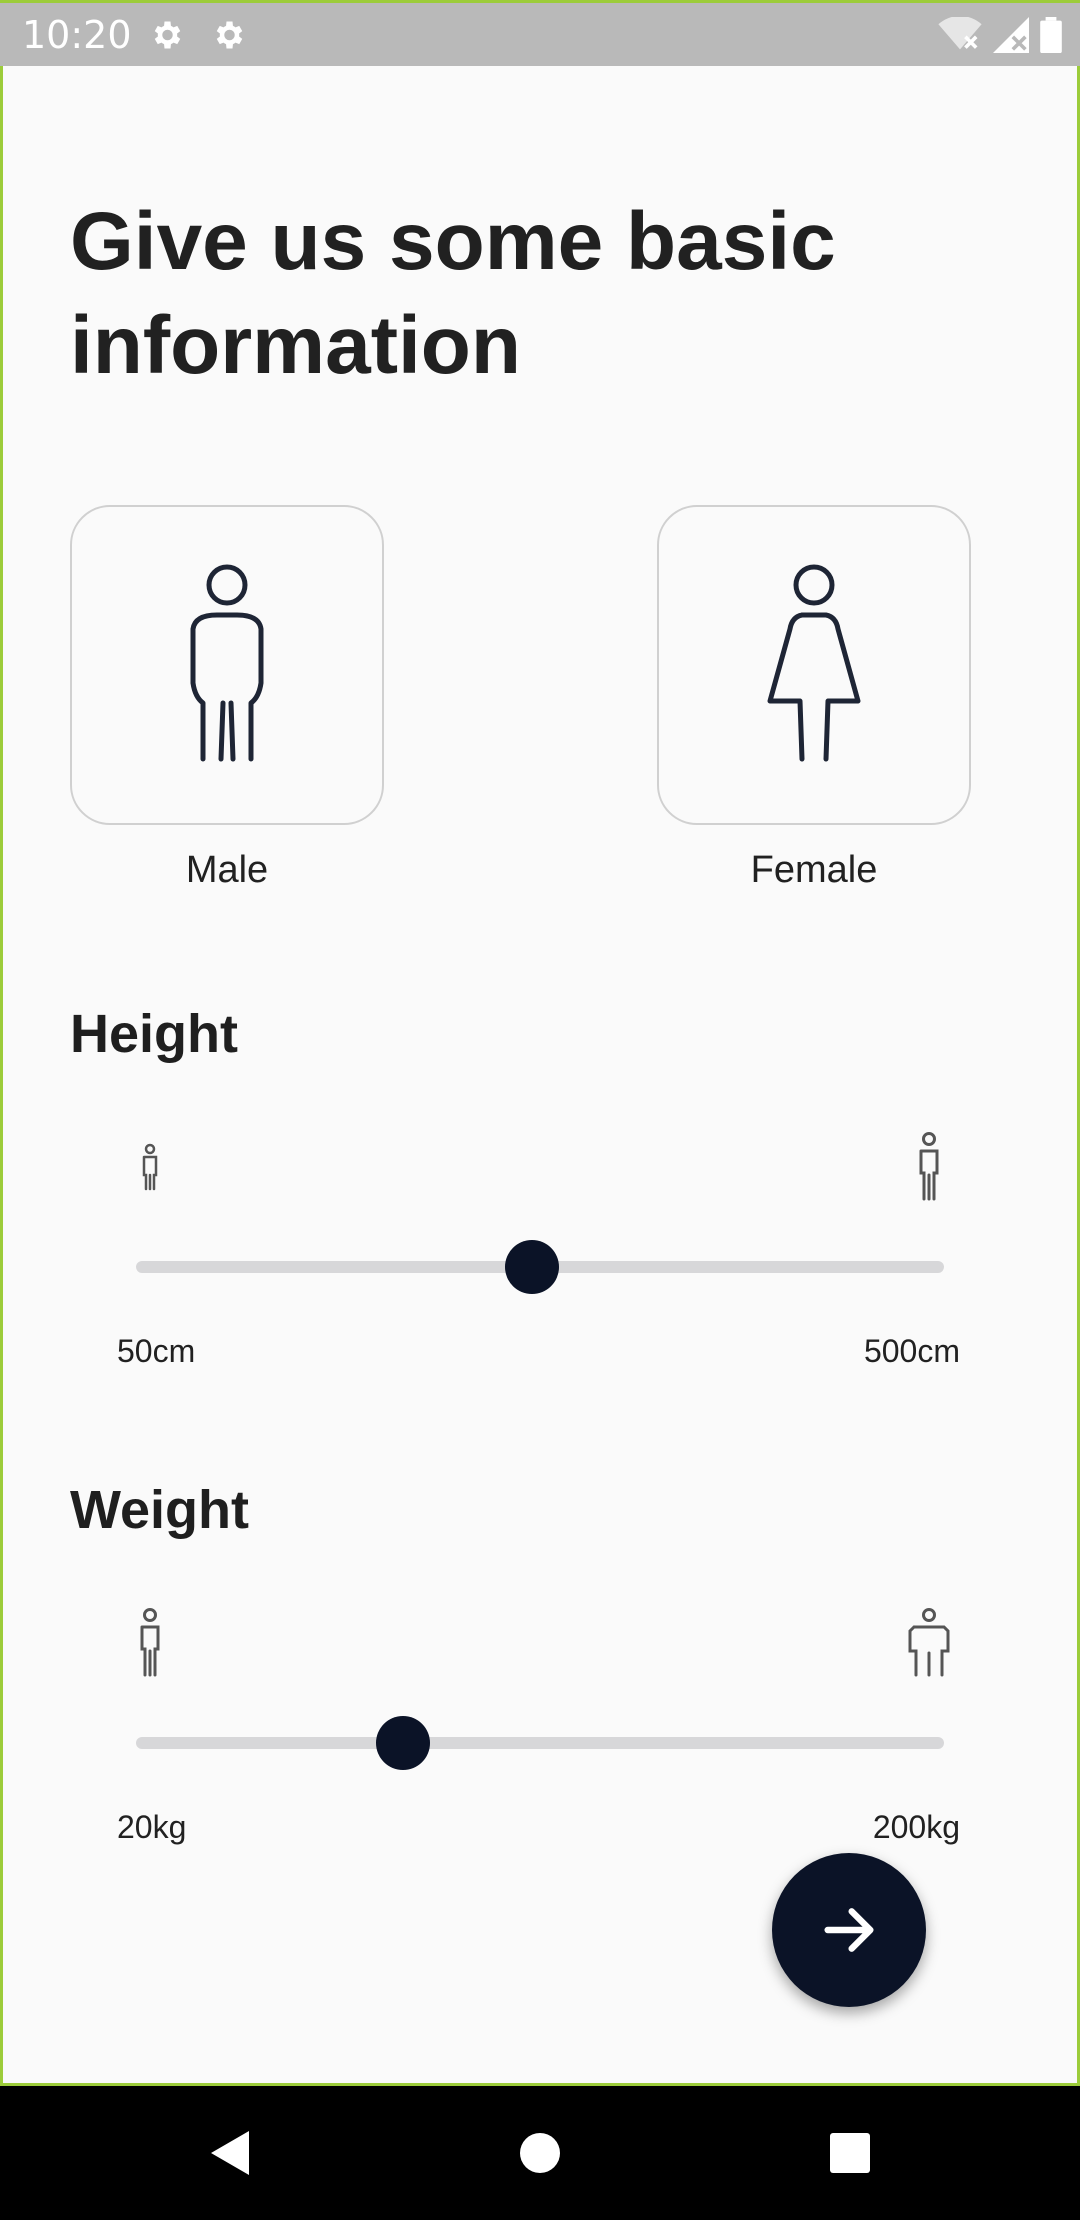  What do you see at coordinates (453, 293) in the screenshot?
I see `page-title: Give us some basic information` at bounding box center [453, 293].